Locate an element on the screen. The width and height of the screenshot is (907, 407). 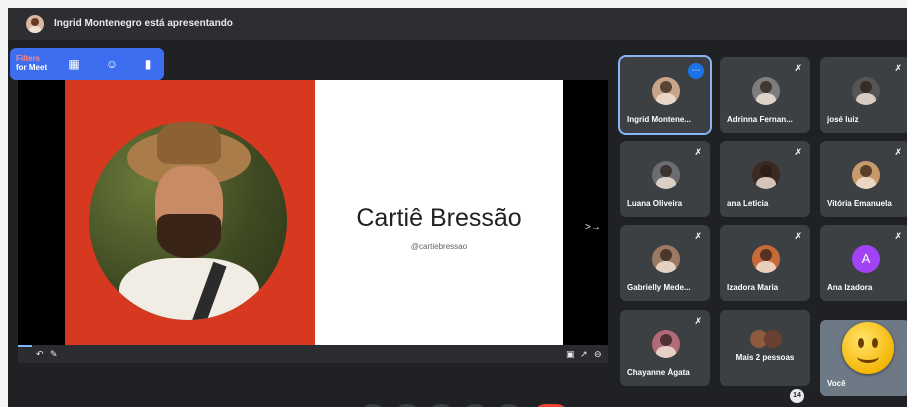
slide-progress is located at coordinates (25, 346).